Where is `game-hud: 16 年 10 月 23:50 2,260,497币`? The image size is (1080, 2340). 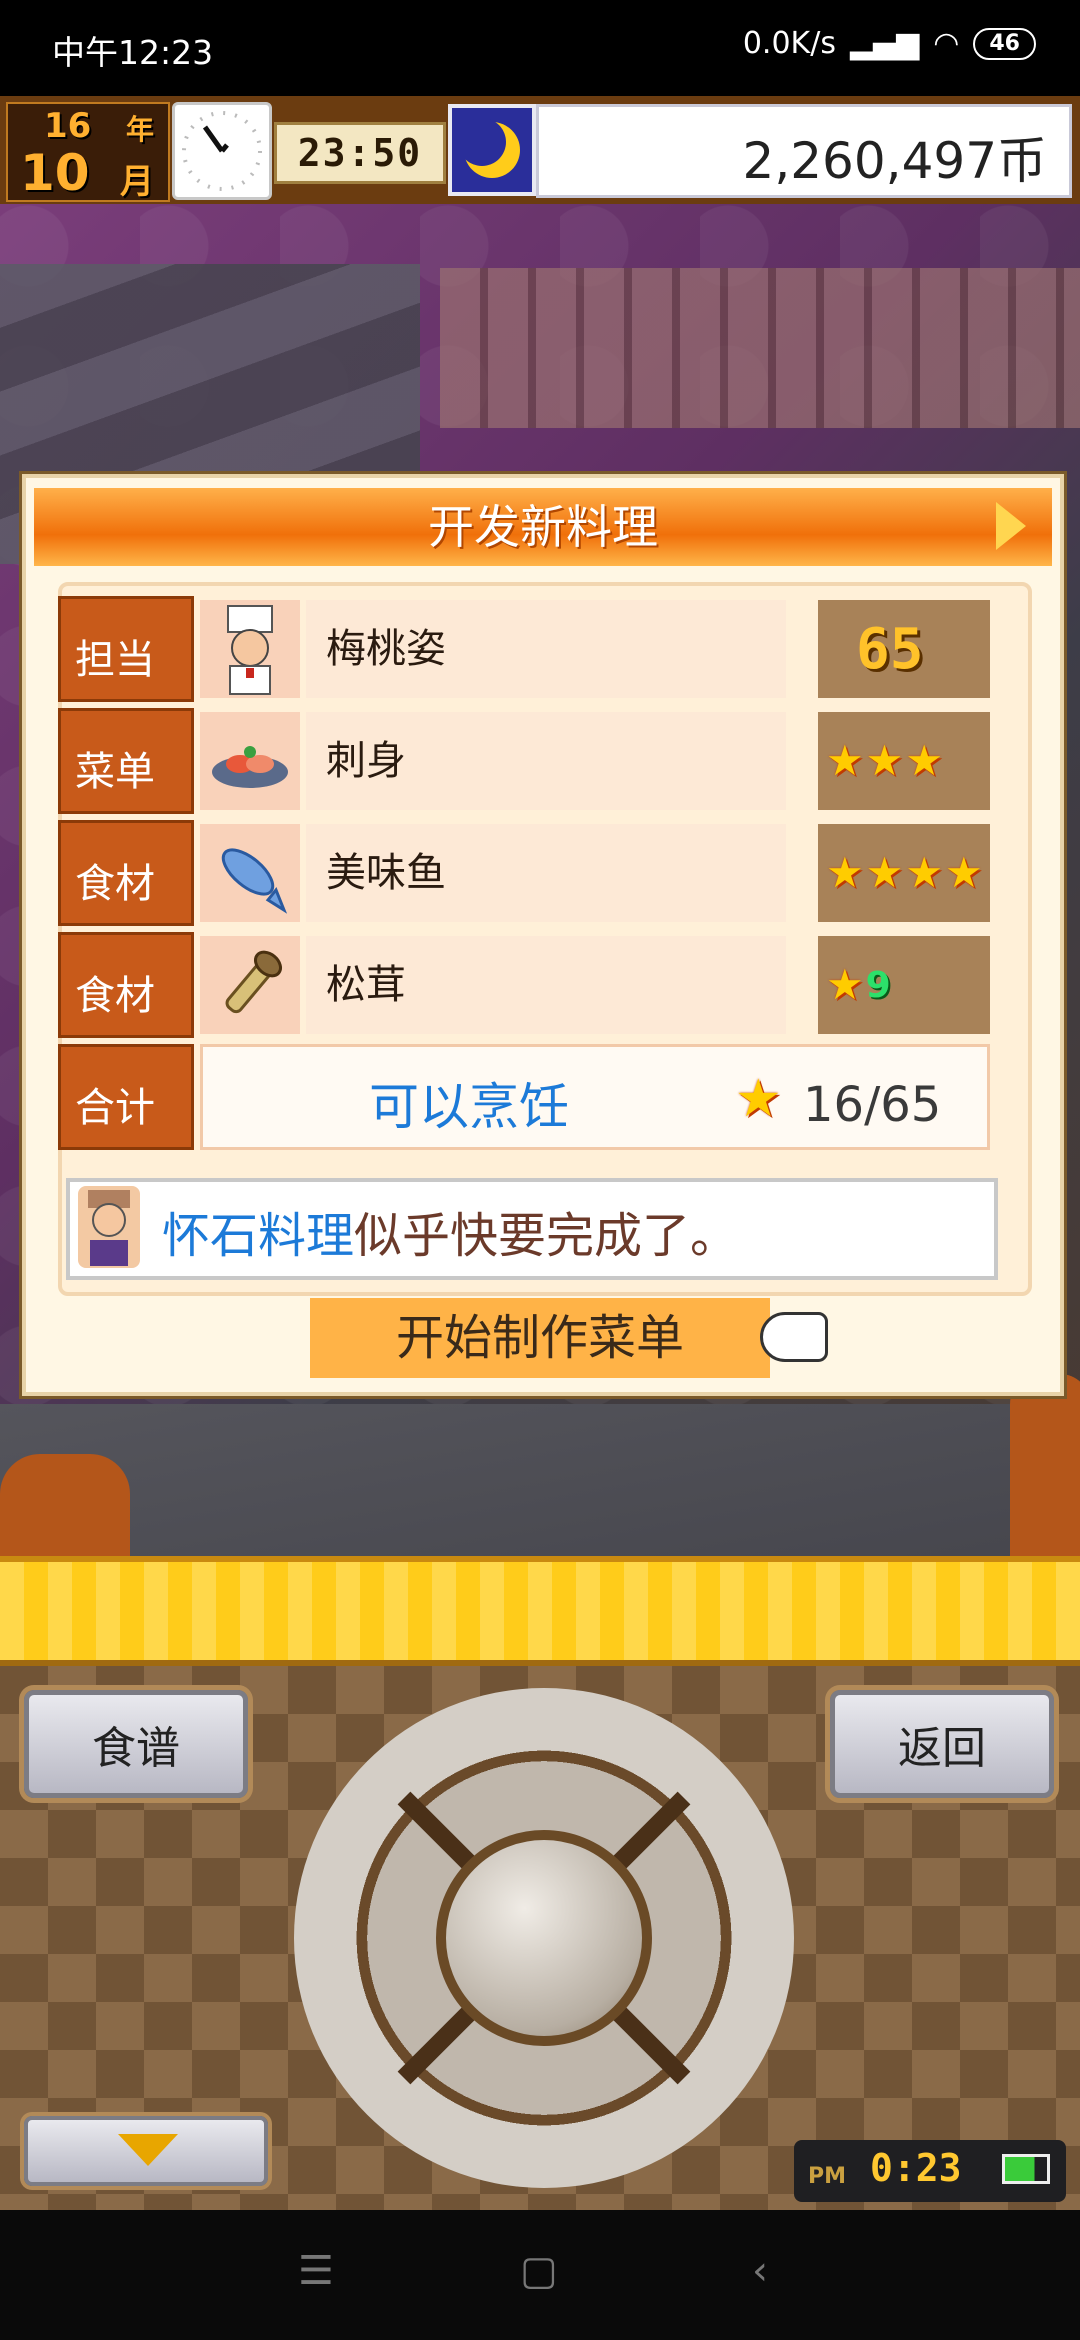
game-hud: 16 年 10 月 23:50 2,260,497币 is located at coordinates (540, 150).